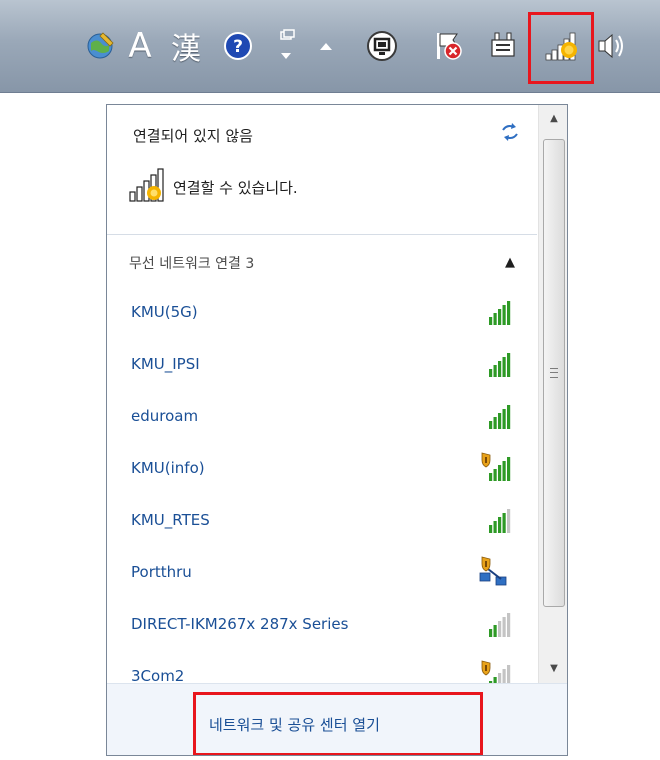 The width and height of the screenshot is (660, 760). Describe the element at coordinates (286, 46) in the screenshot. I see `ime-options-icon` at that location.